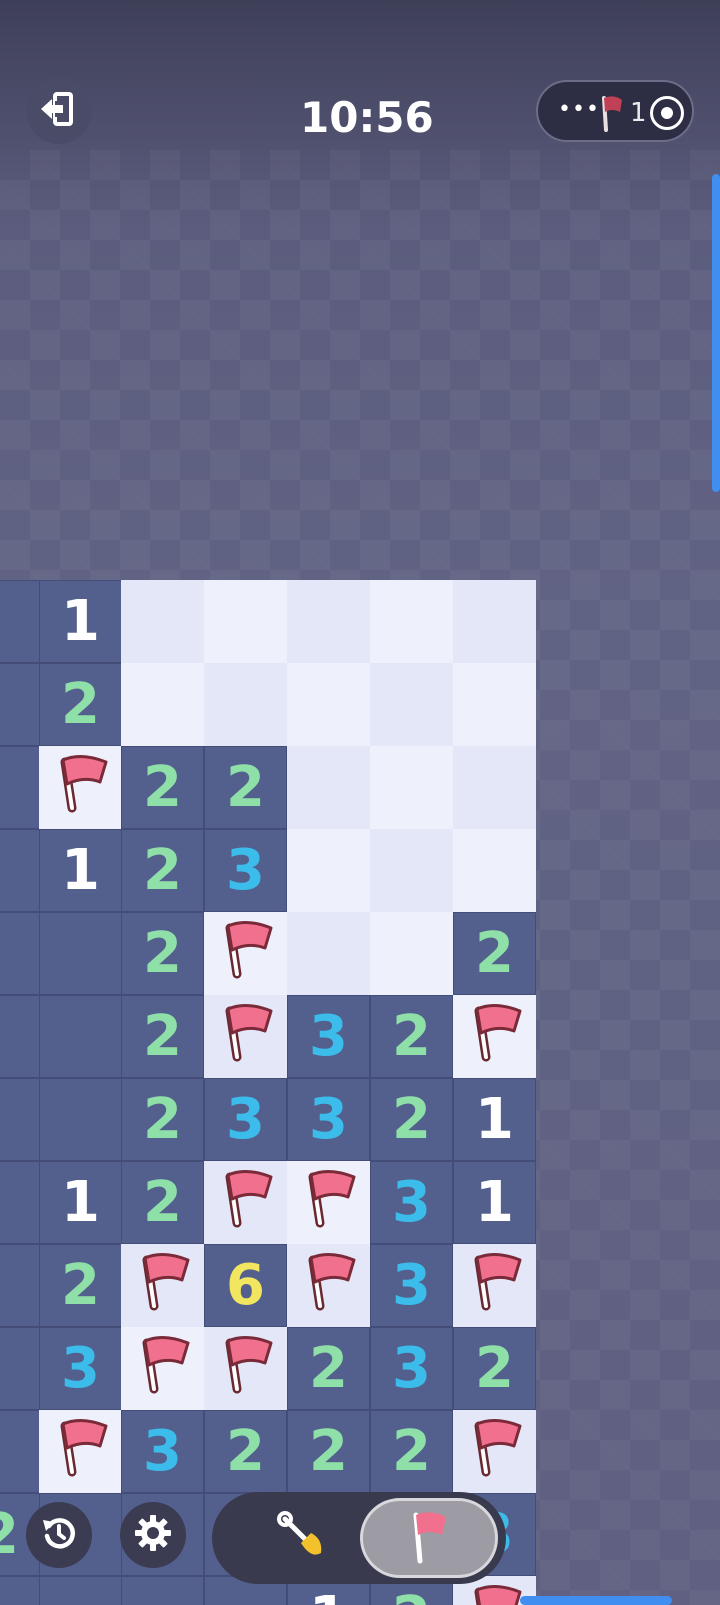 The height and width of the screenshot is (1605, 720). What do you see at coordinates (59, 111) in the screenshot?
I see `exit-button` at bounding box center [59, 111].